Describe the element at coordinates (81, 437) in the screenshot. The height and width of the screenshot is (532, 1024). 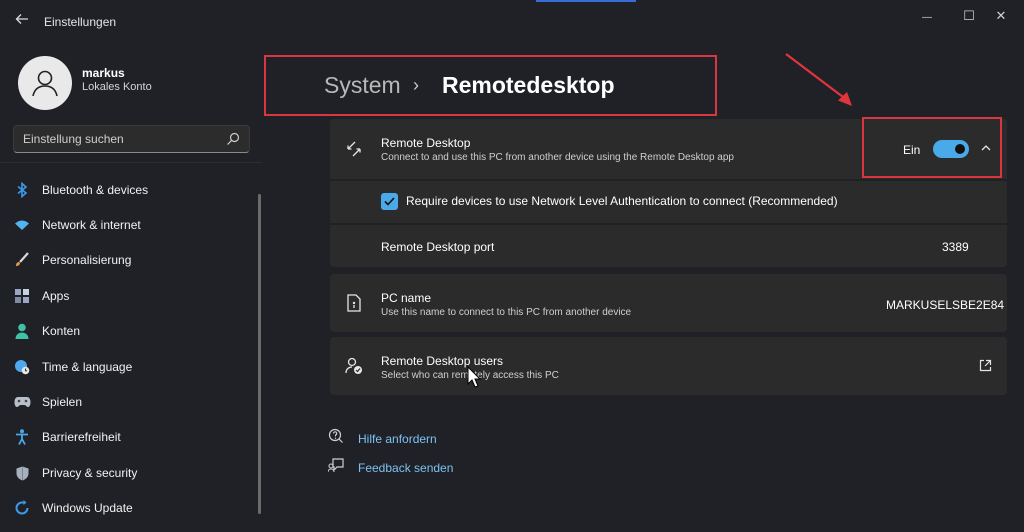
I see `sidebar-item-label: Barrierefreiheit` at that location.